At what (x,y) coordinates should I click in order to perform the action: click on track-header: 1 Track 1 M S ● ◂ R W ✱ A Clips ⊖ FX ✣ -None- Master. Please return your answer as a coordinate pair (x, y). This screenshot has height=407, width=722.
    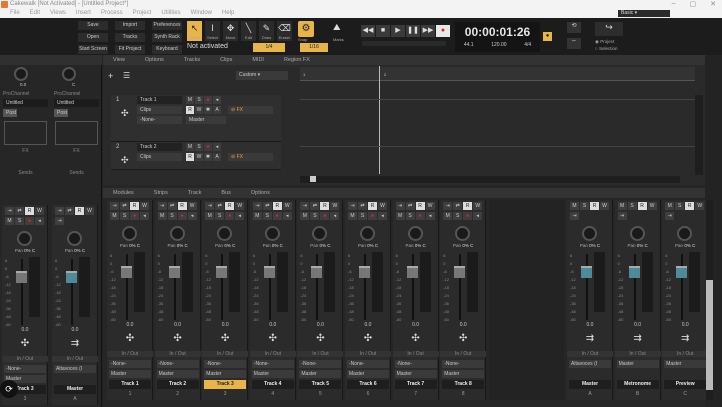
    Looking at the image, I should click on (196, 118).